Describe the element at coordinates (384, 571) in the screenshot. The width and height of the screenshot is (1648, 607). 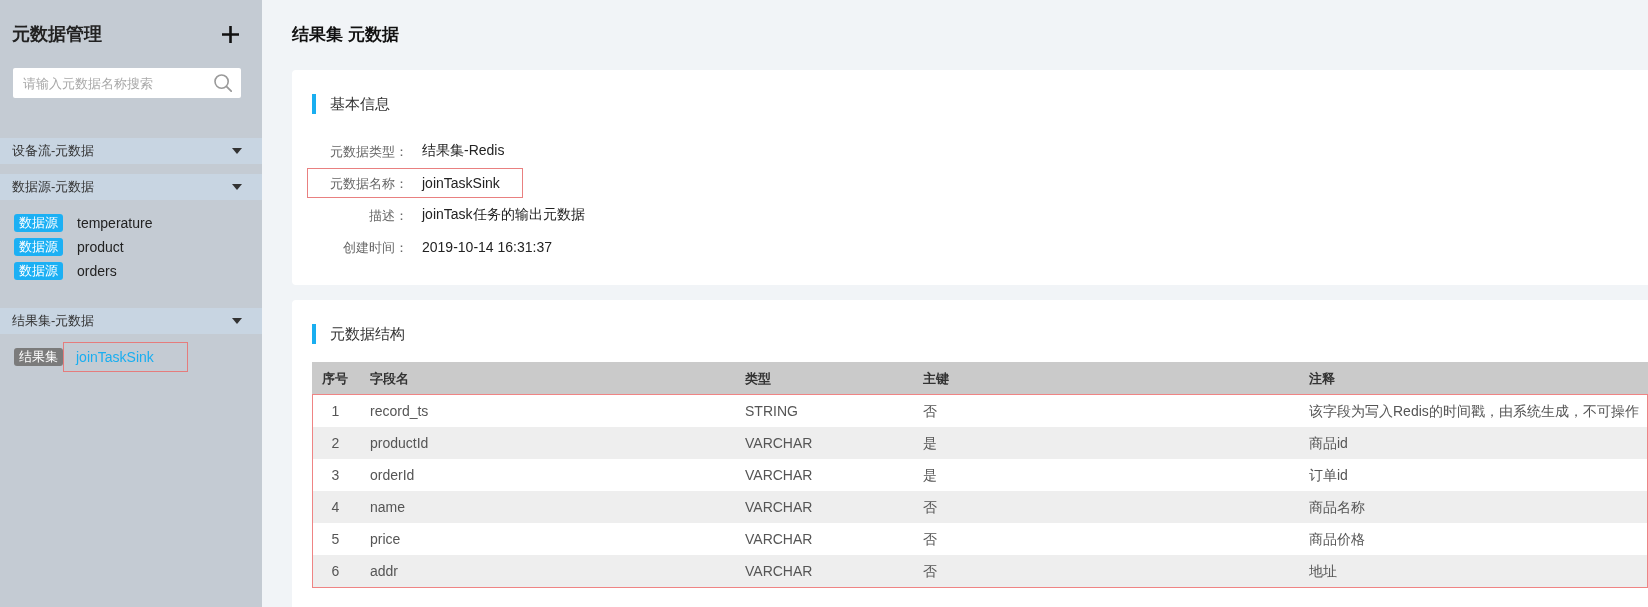
I see `table-cell: addr` at that location.